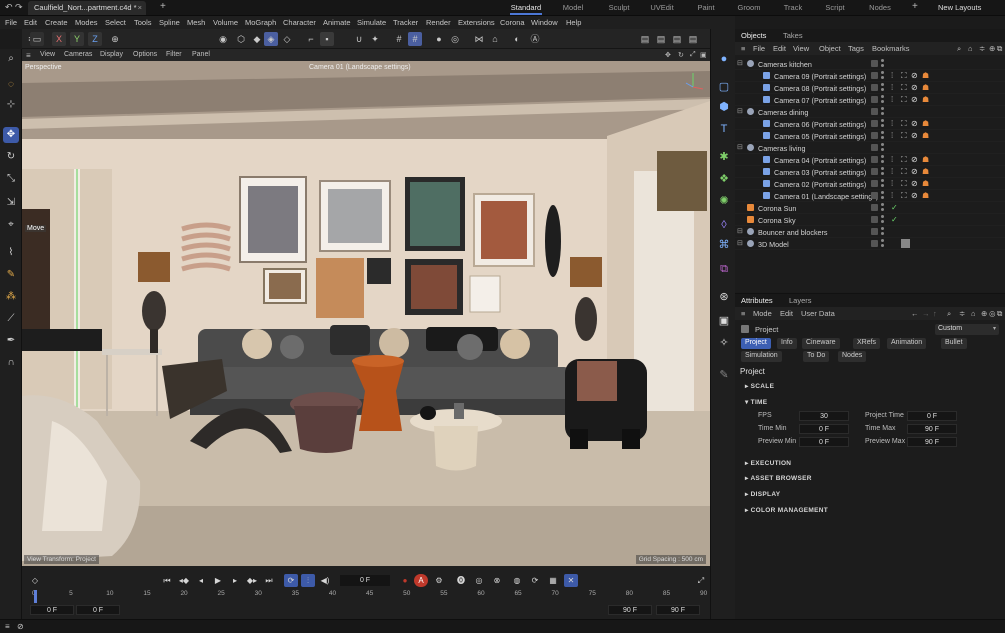 Image resolution: width=1005 pixels, height=633 pixels. I want to click on menu-select: Select, so click(115, 22).